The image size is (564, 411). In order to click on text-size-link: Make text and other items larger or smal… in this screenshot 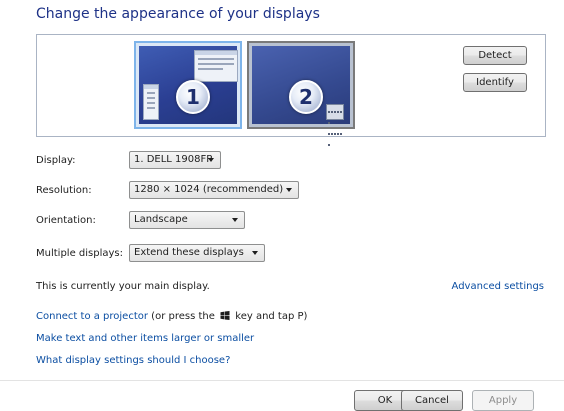, I will do `click(145, 338)`.